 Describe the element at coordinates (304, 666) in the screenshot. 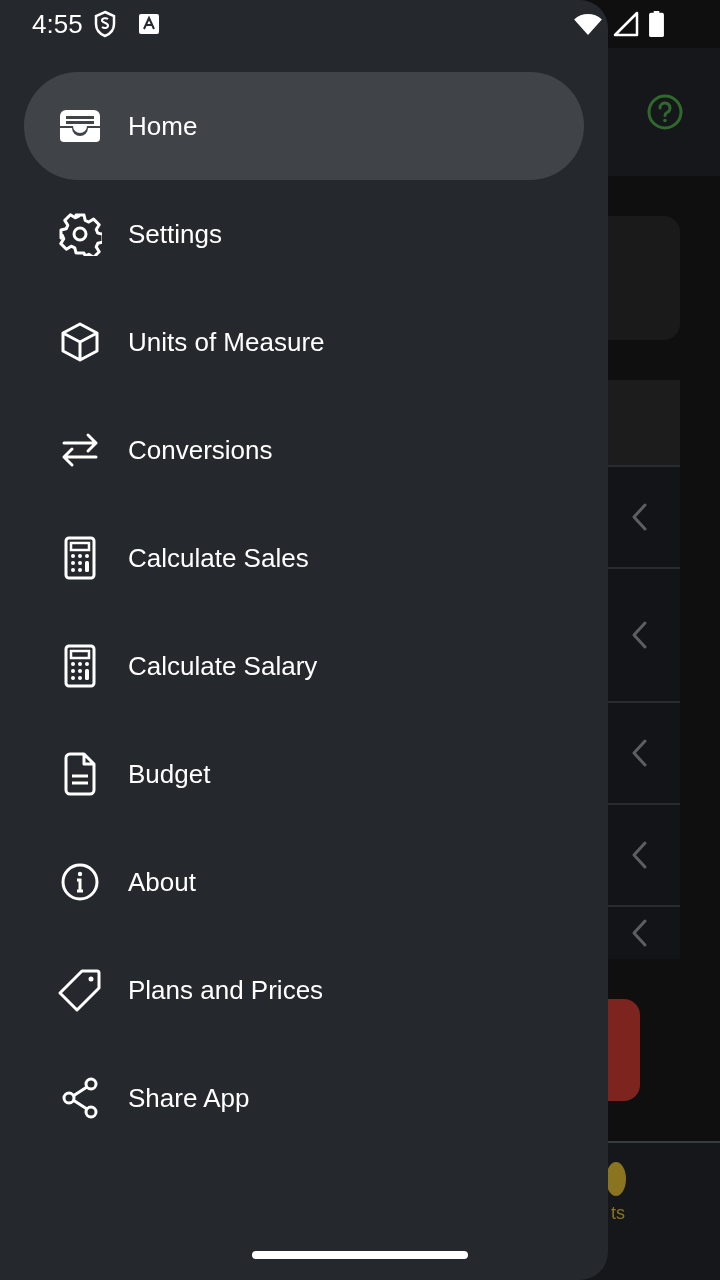

I see `drawer-item: Calculate Salary` at that location.